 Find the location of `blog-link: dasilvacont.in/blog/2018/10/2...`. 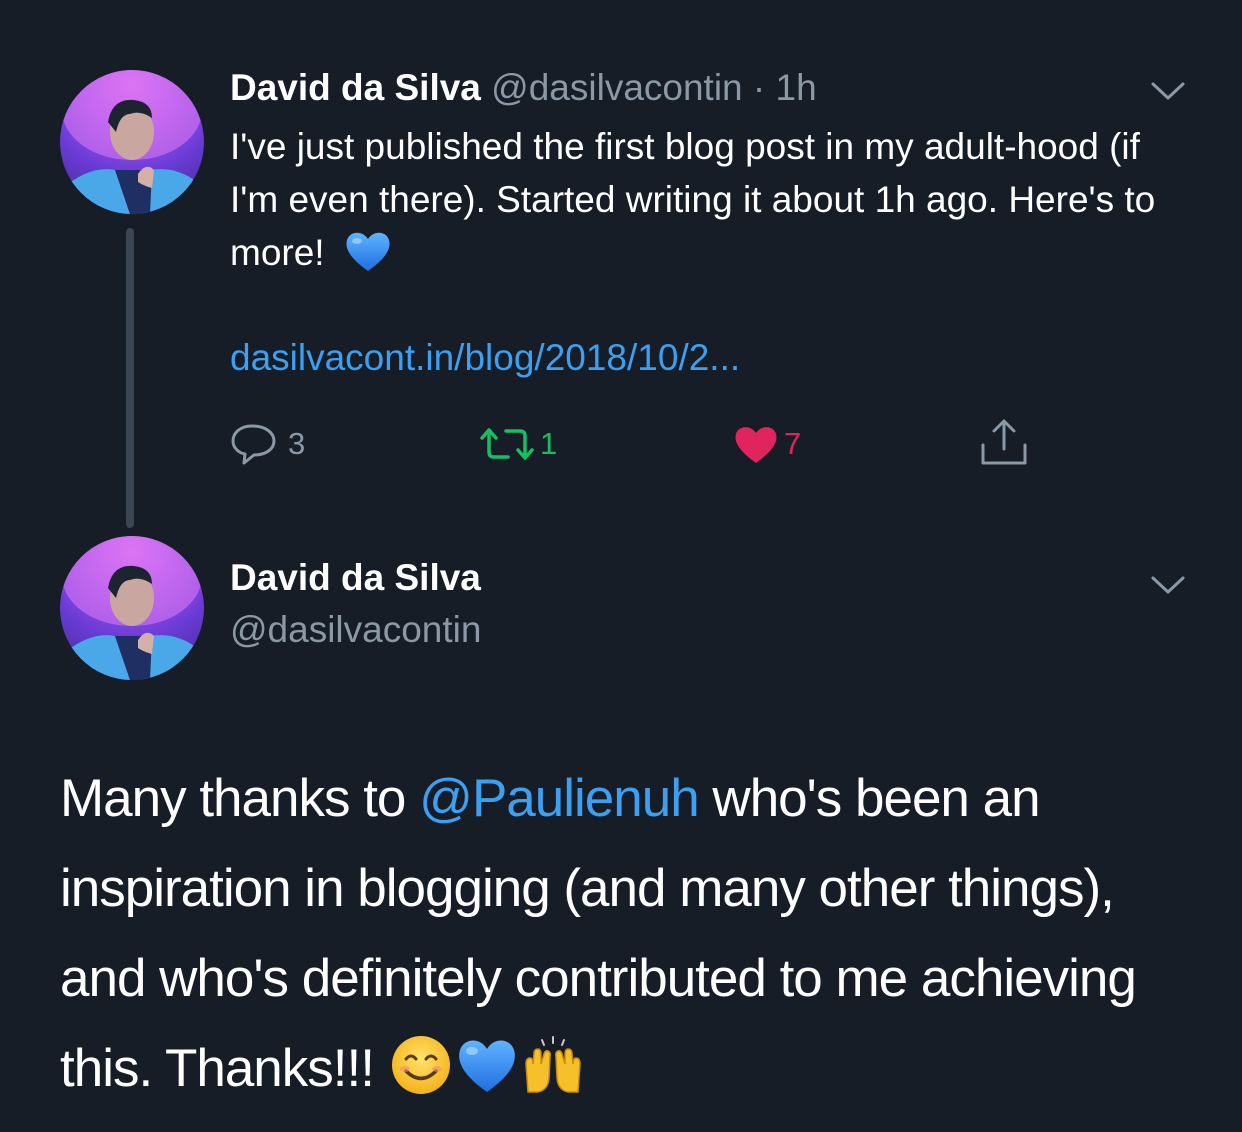

blog-link: dasilvacont.in/blog/2018/10/2... is located at coordinates (485, 358).